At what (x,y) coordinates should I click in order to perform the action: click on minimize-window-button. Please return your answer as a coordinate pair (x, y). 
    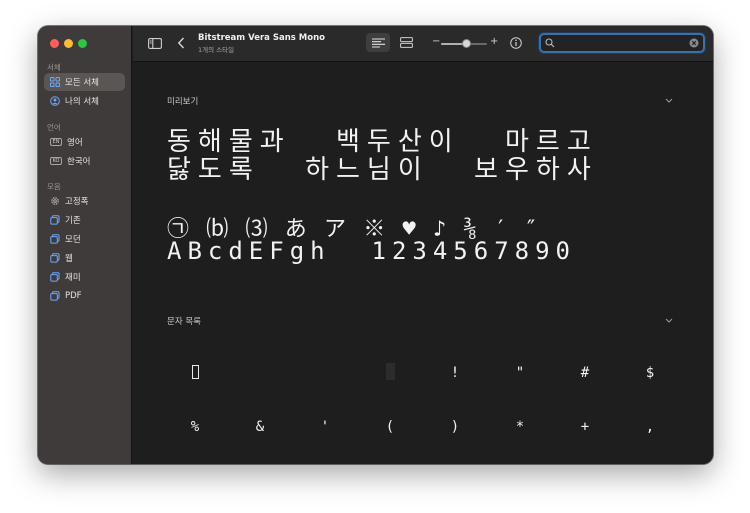
    Looking at the image, I should click on (68, 43).